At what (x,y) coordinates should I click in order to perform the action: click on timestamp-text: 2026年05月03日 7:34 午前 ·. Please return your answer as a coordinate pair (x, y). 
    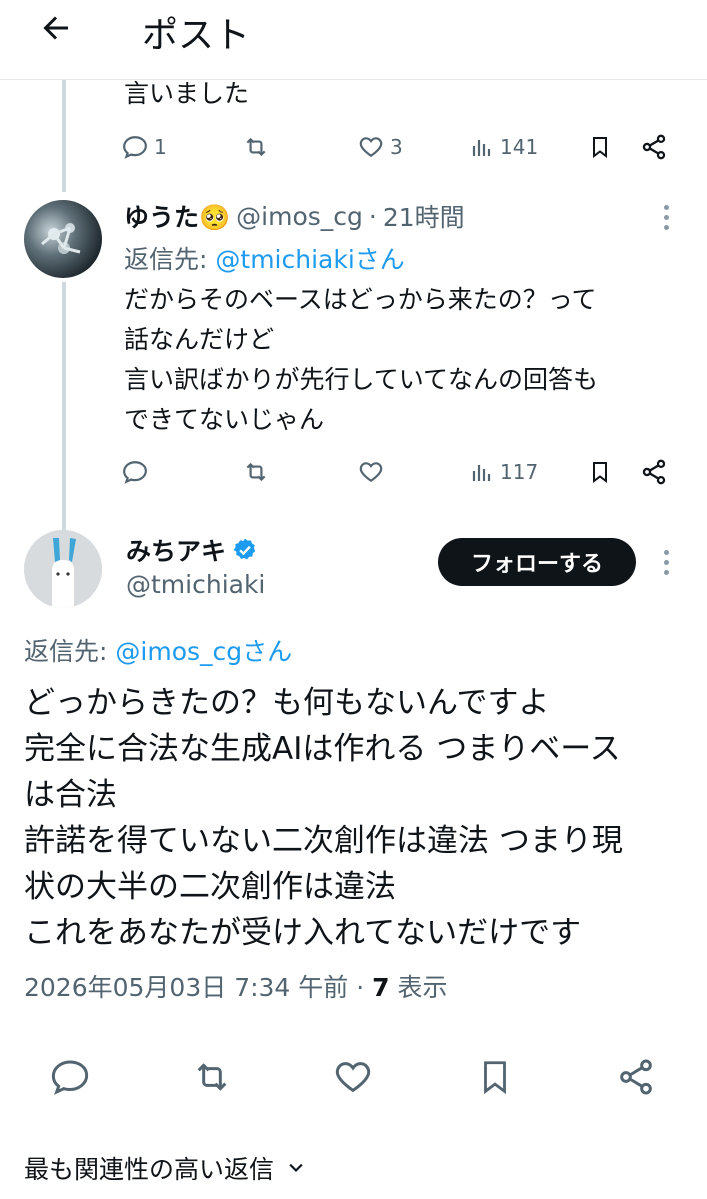
    Looking at the image, I should click on (198, 987).